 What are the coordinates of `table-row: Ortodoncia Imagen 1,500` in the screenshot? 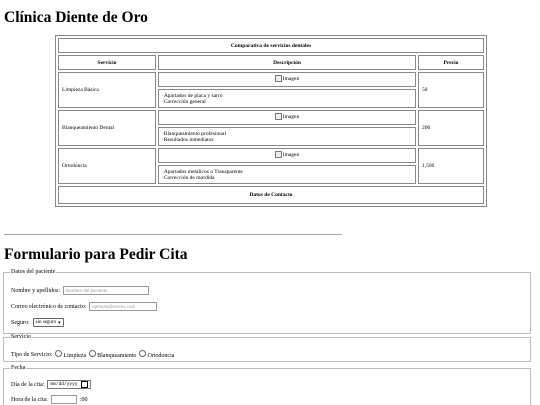 It's located at (271, 166).